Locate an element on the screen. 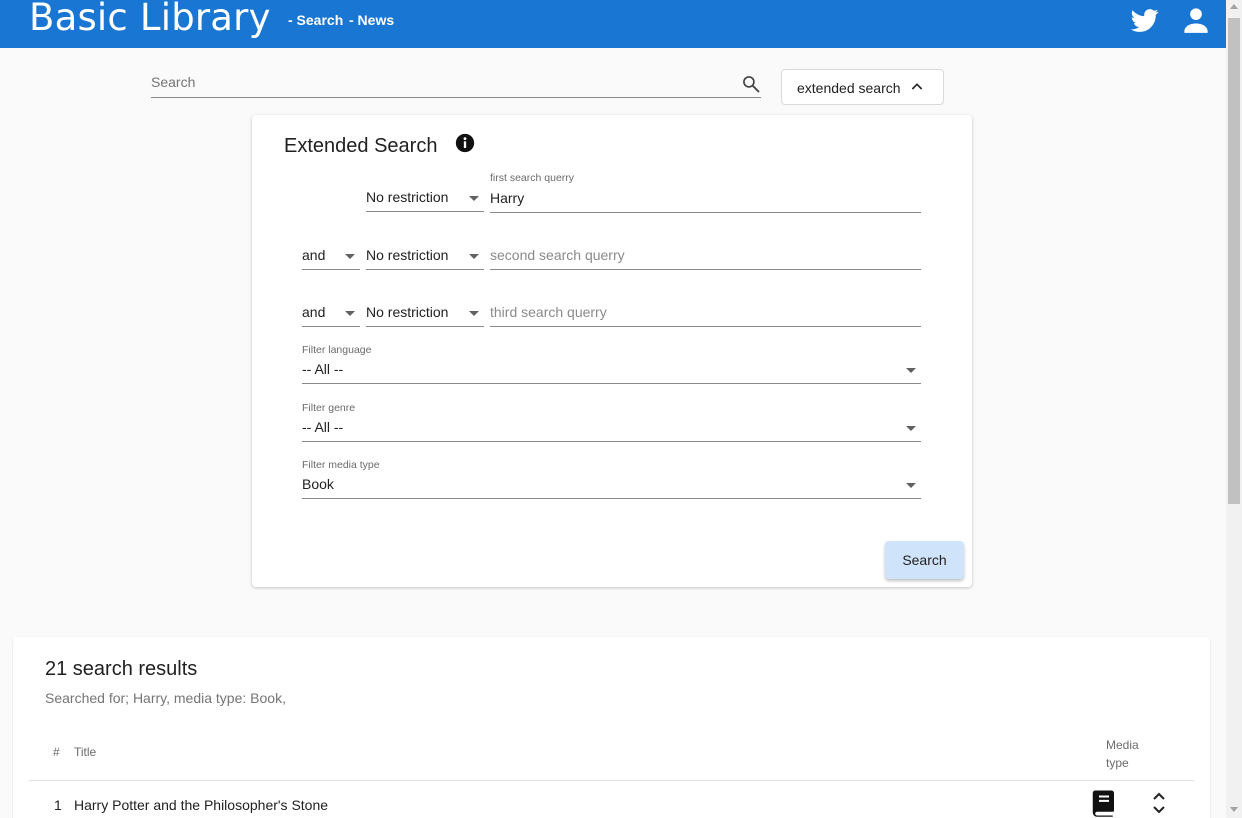 The image size is (1242, 818). third-query-input is located at coordinates (705, 312).